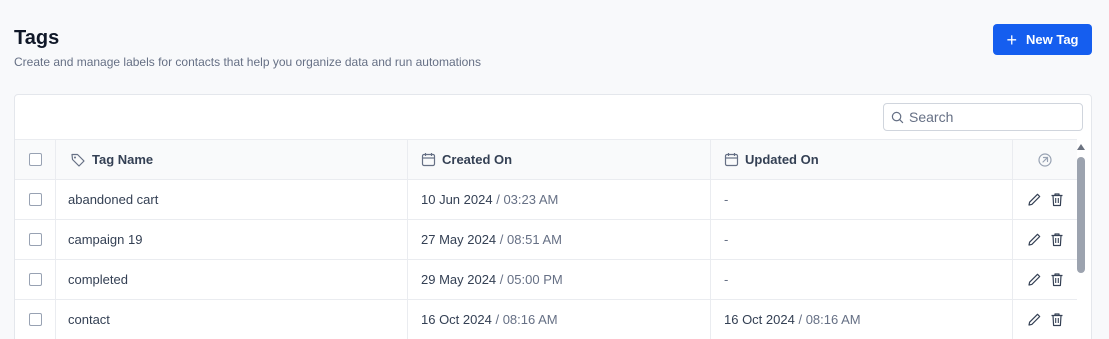 The width and height of the screenshot is (1109, 339). What do you see at coordinates (78, 160) in the screenshot?
I see `tag-icon` at bounding box center [78, 160].